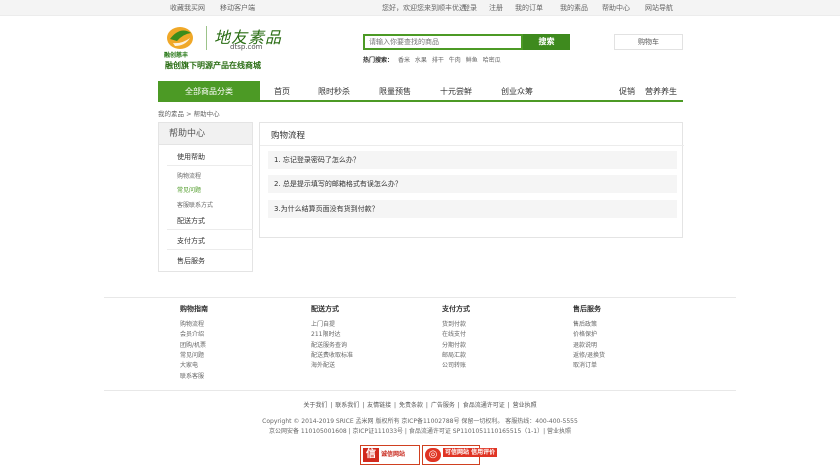  I want to click on nav-promotions: 促销, so click(627, 91).